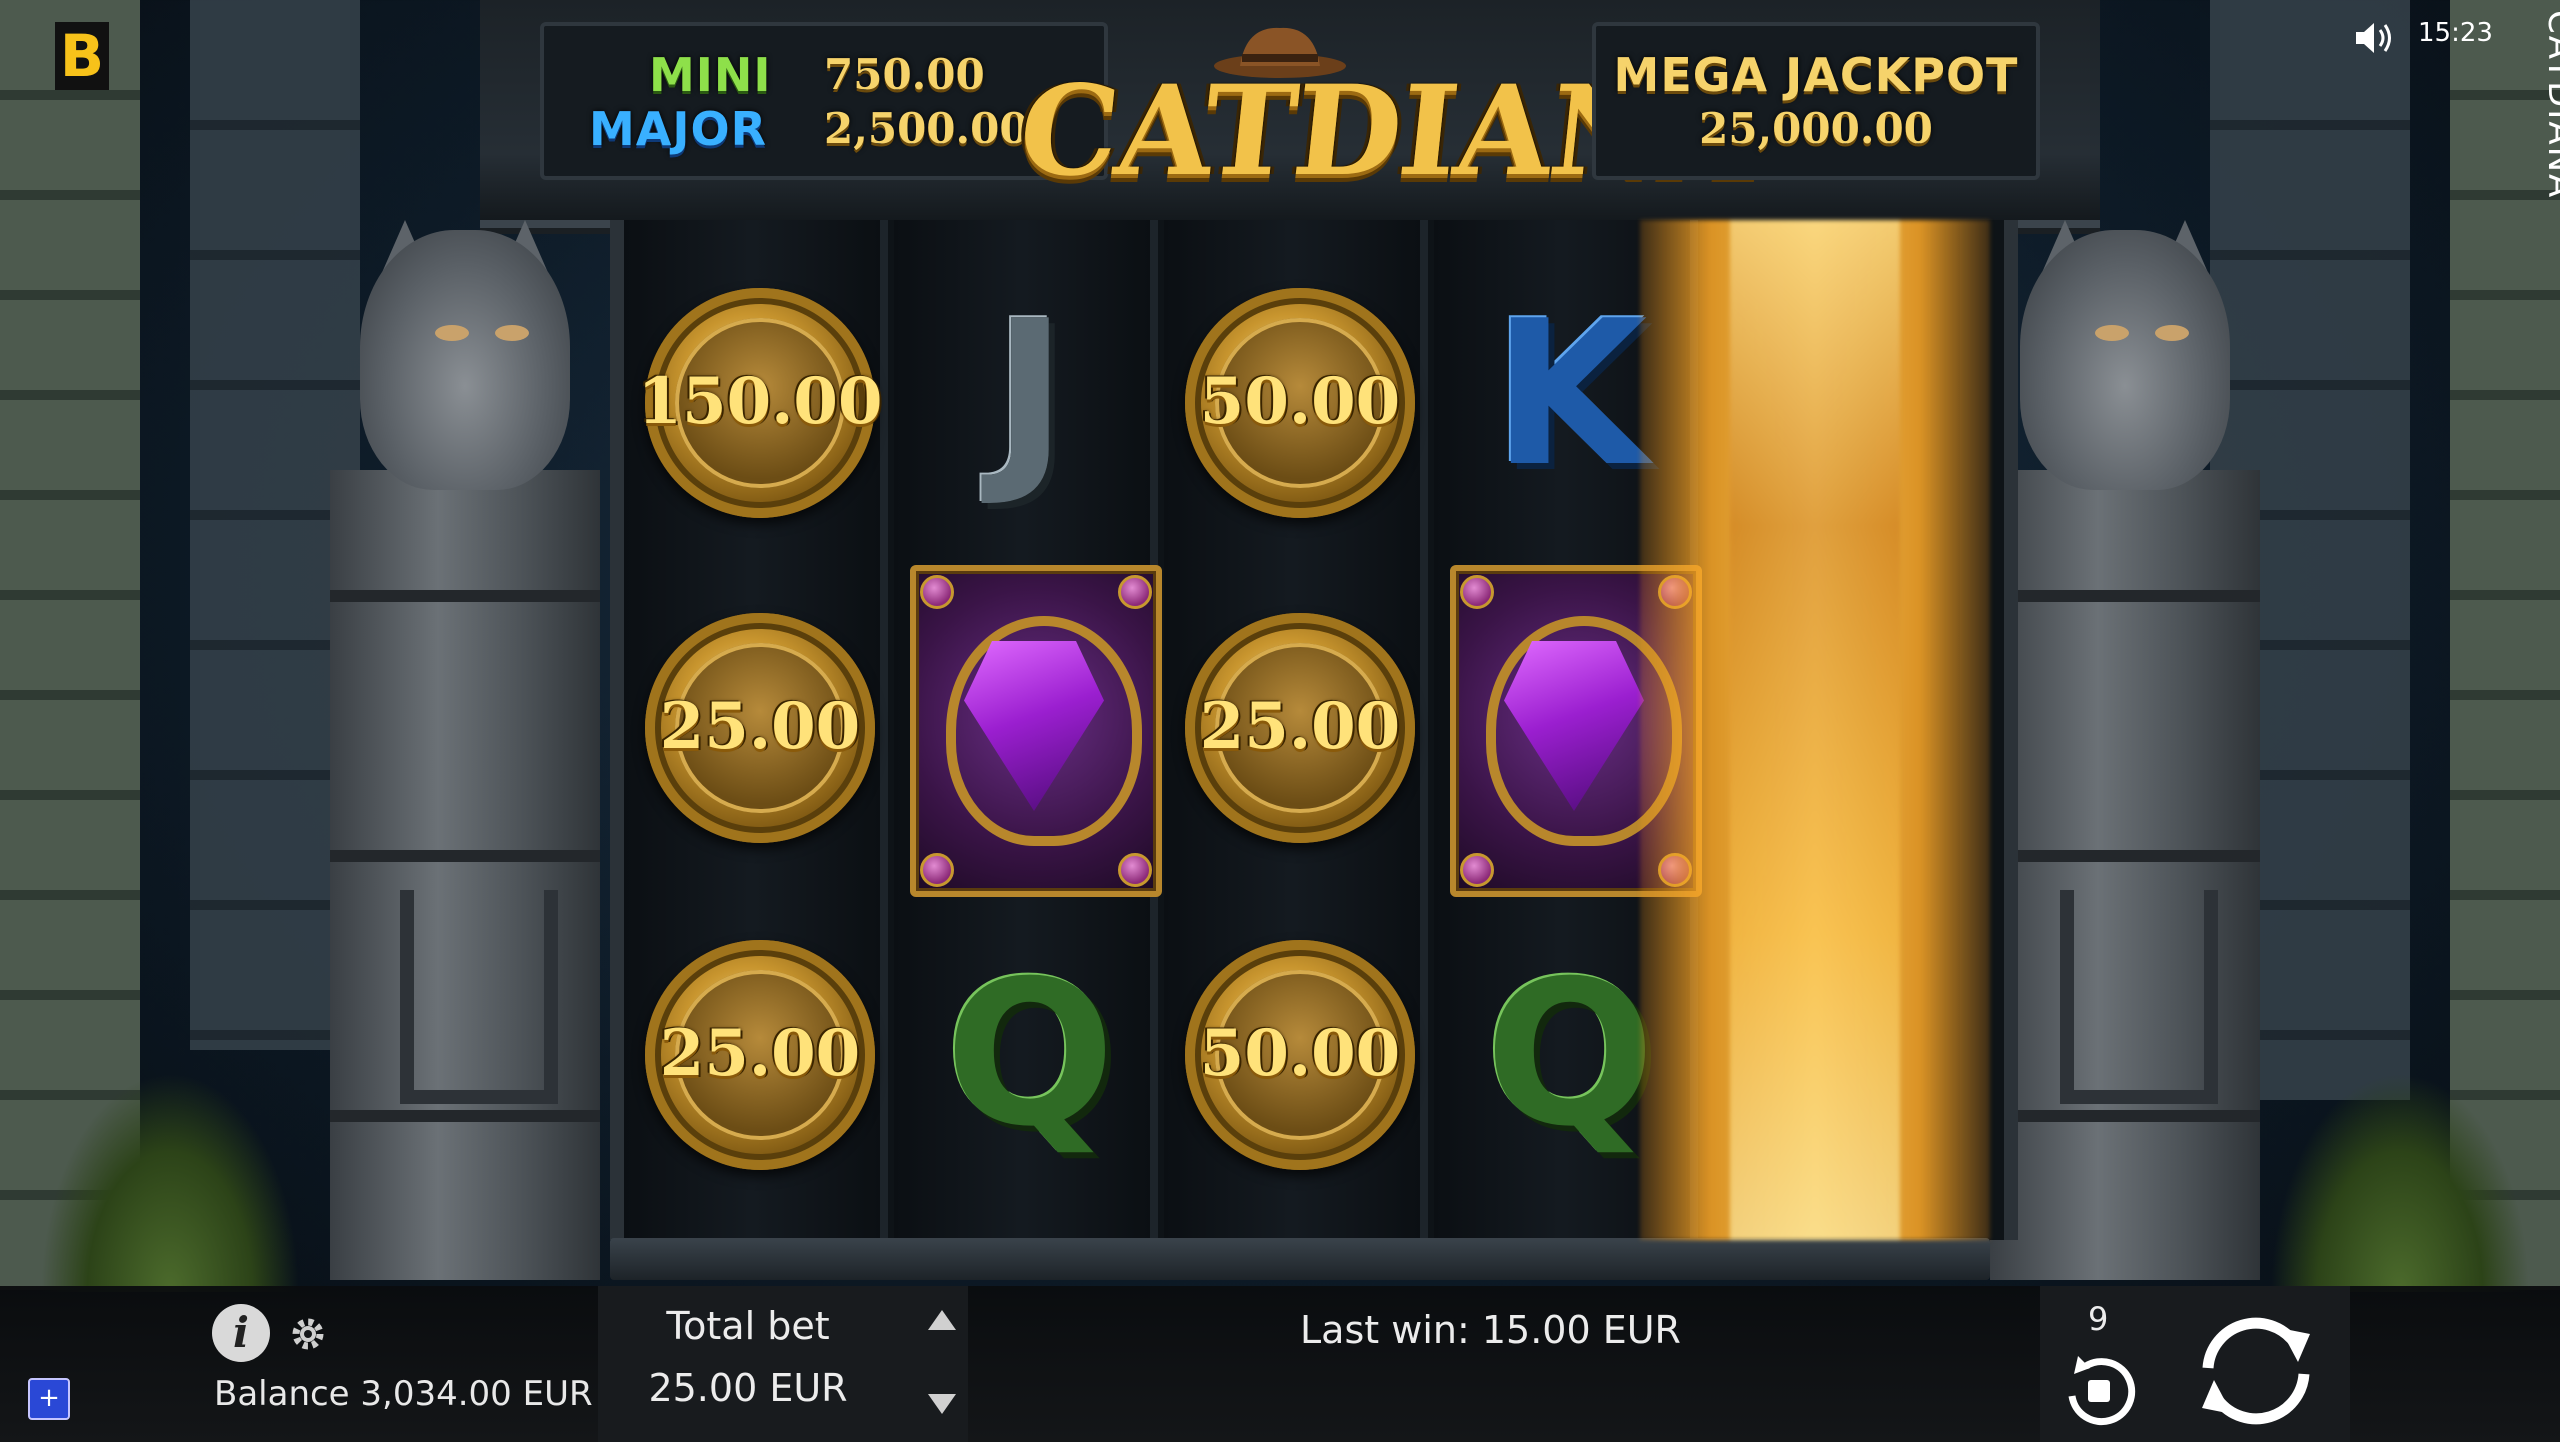  What do you see at coordinates (1816, 128) in the screenshot?
I see `mega-jackpot-value: 25,000.00` at bounding box center [1816, 128].